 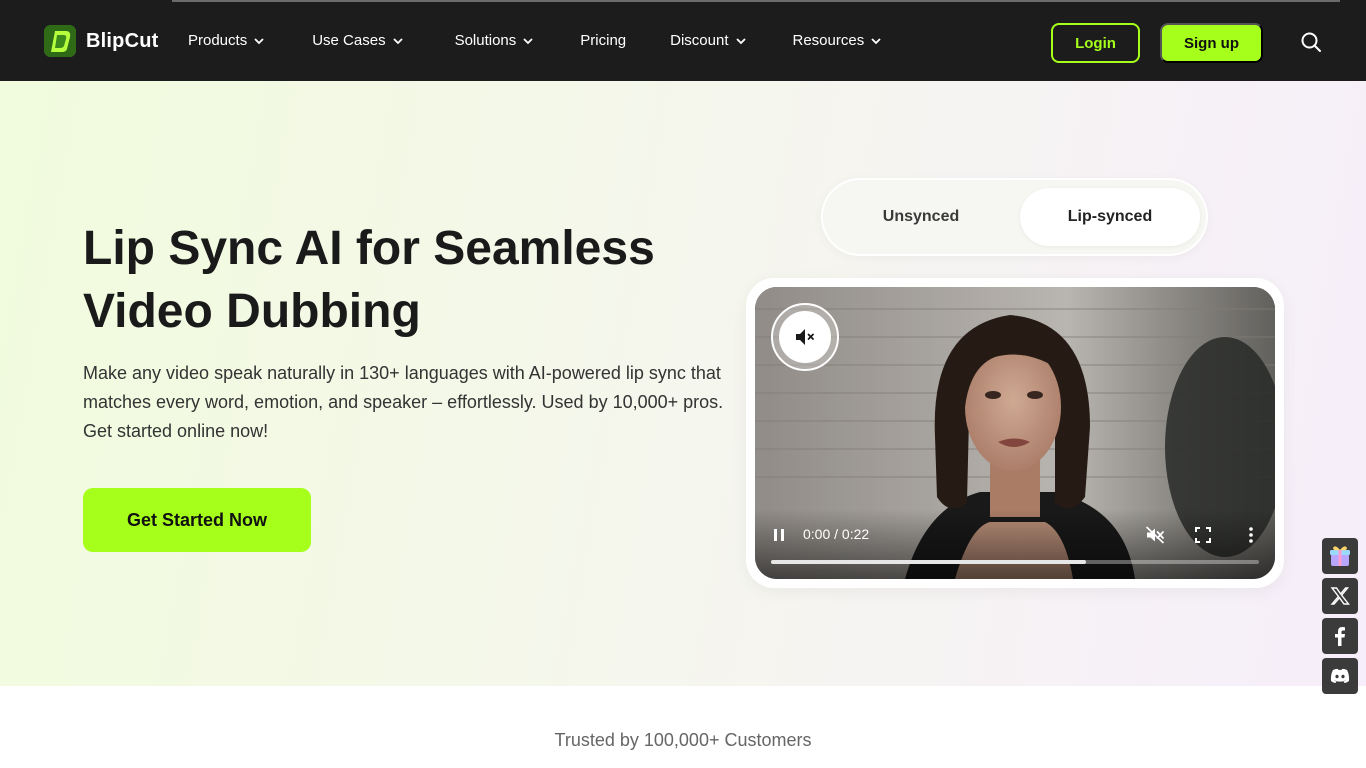 I want to click on gift-button, so click(x=1340, y=556).